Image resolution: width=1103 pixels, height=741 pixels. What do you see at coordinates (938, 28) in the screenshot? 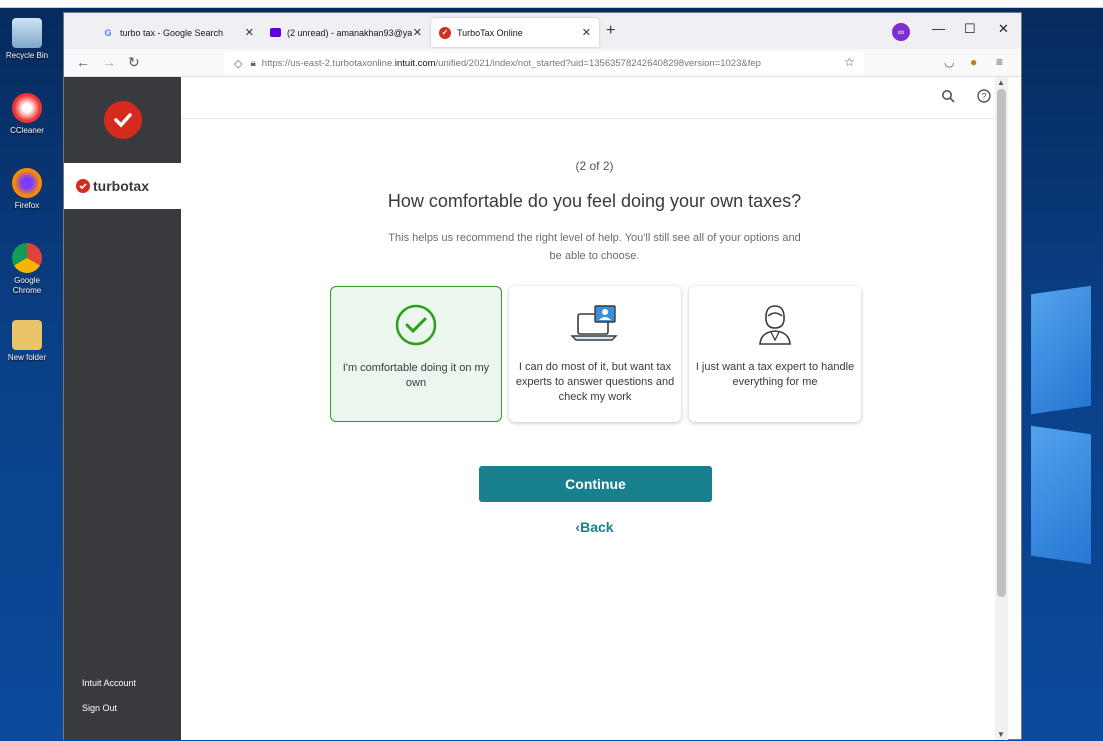
I see `minimize-icon: —` at bounding box center [938, 28].